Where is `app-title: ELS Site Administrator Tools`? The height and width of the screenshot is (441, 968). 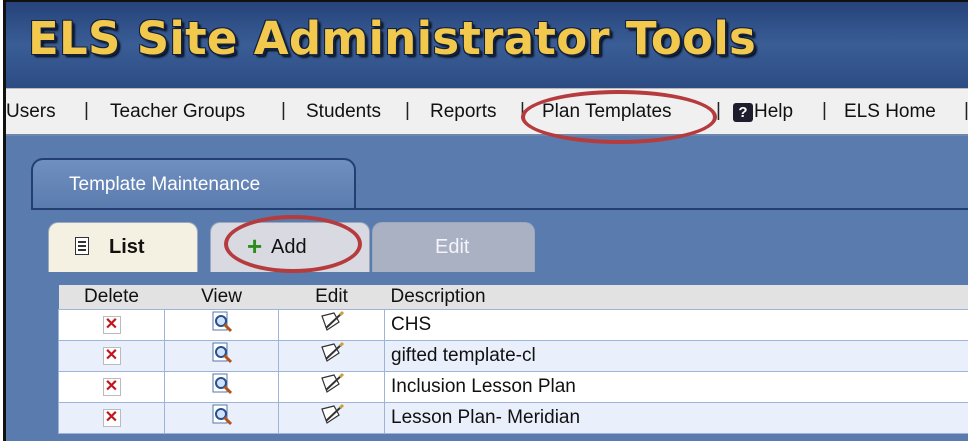 app-title: ELS Site Administrator Tools is located at coordinates (392, 38).